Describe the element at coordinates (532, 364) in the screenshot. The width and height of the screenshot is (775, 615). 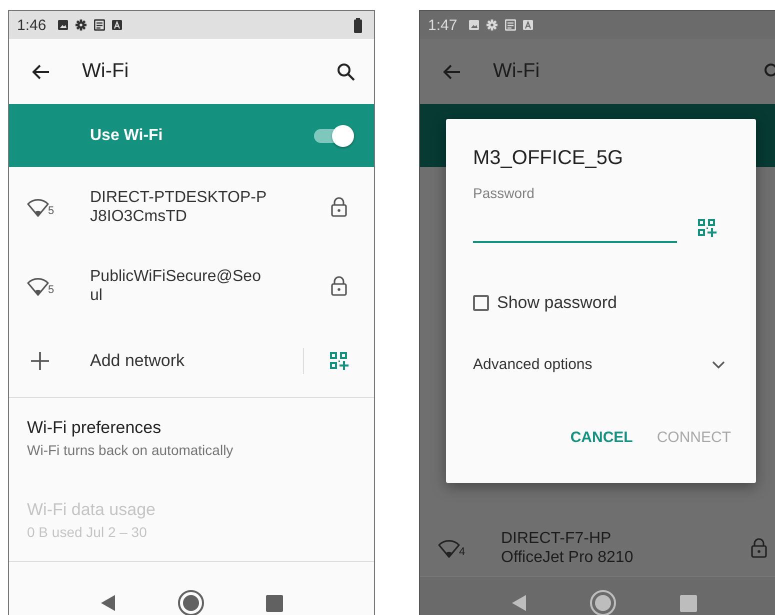
I see `advanced-options-label: Advanced options` at that location.